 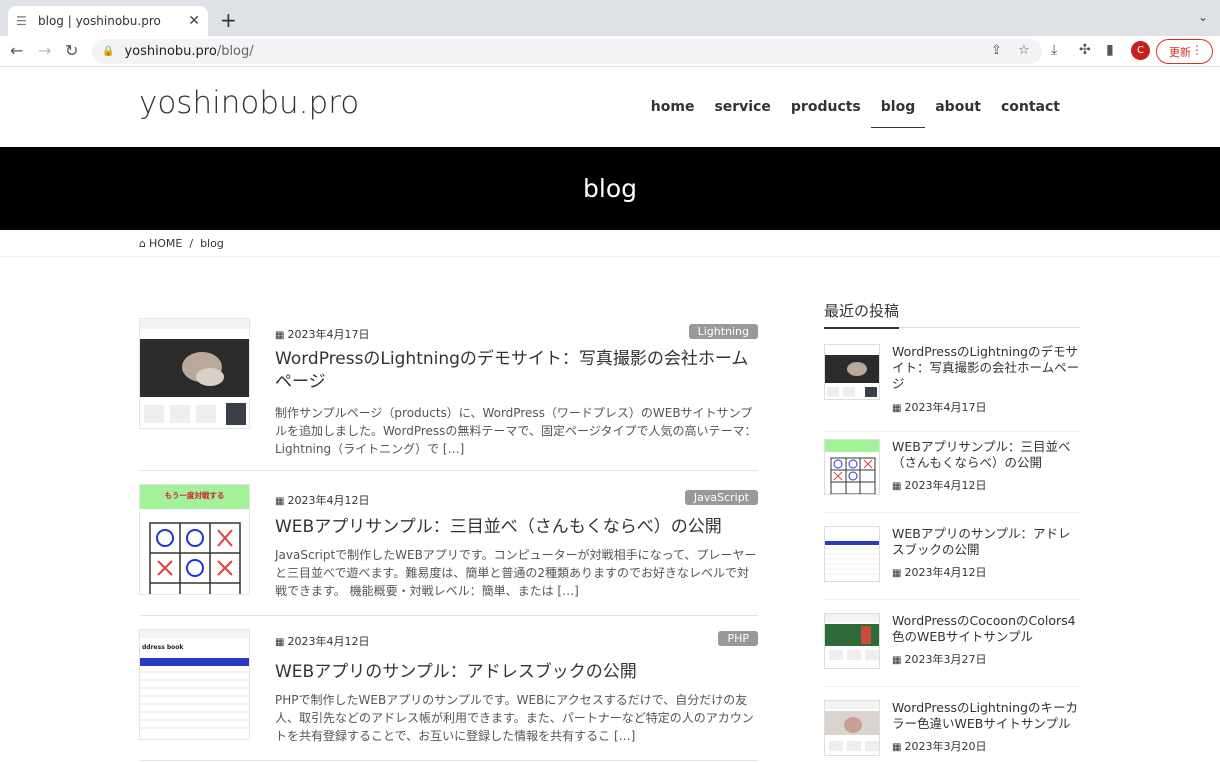 I want to click on nav-service: service, so click(x=742, y=113).